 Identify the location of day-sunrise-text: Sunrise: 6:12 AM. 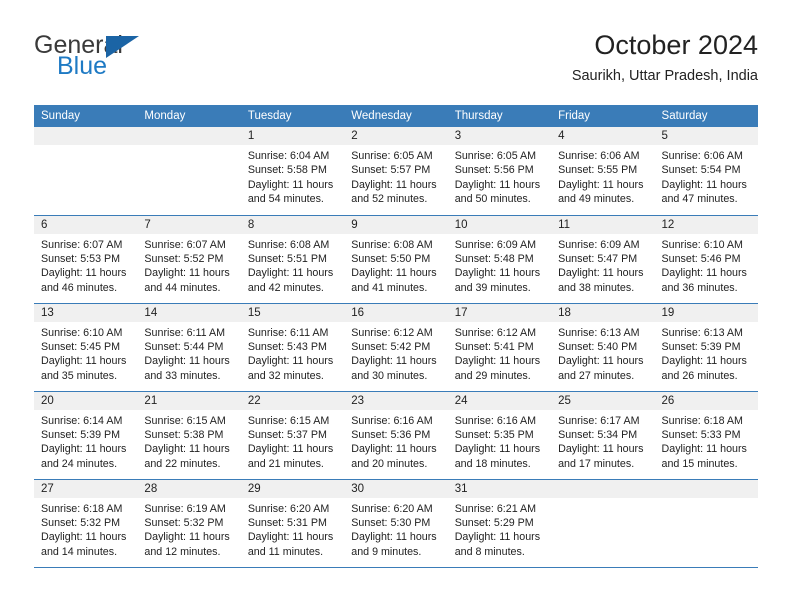
(392, 332).